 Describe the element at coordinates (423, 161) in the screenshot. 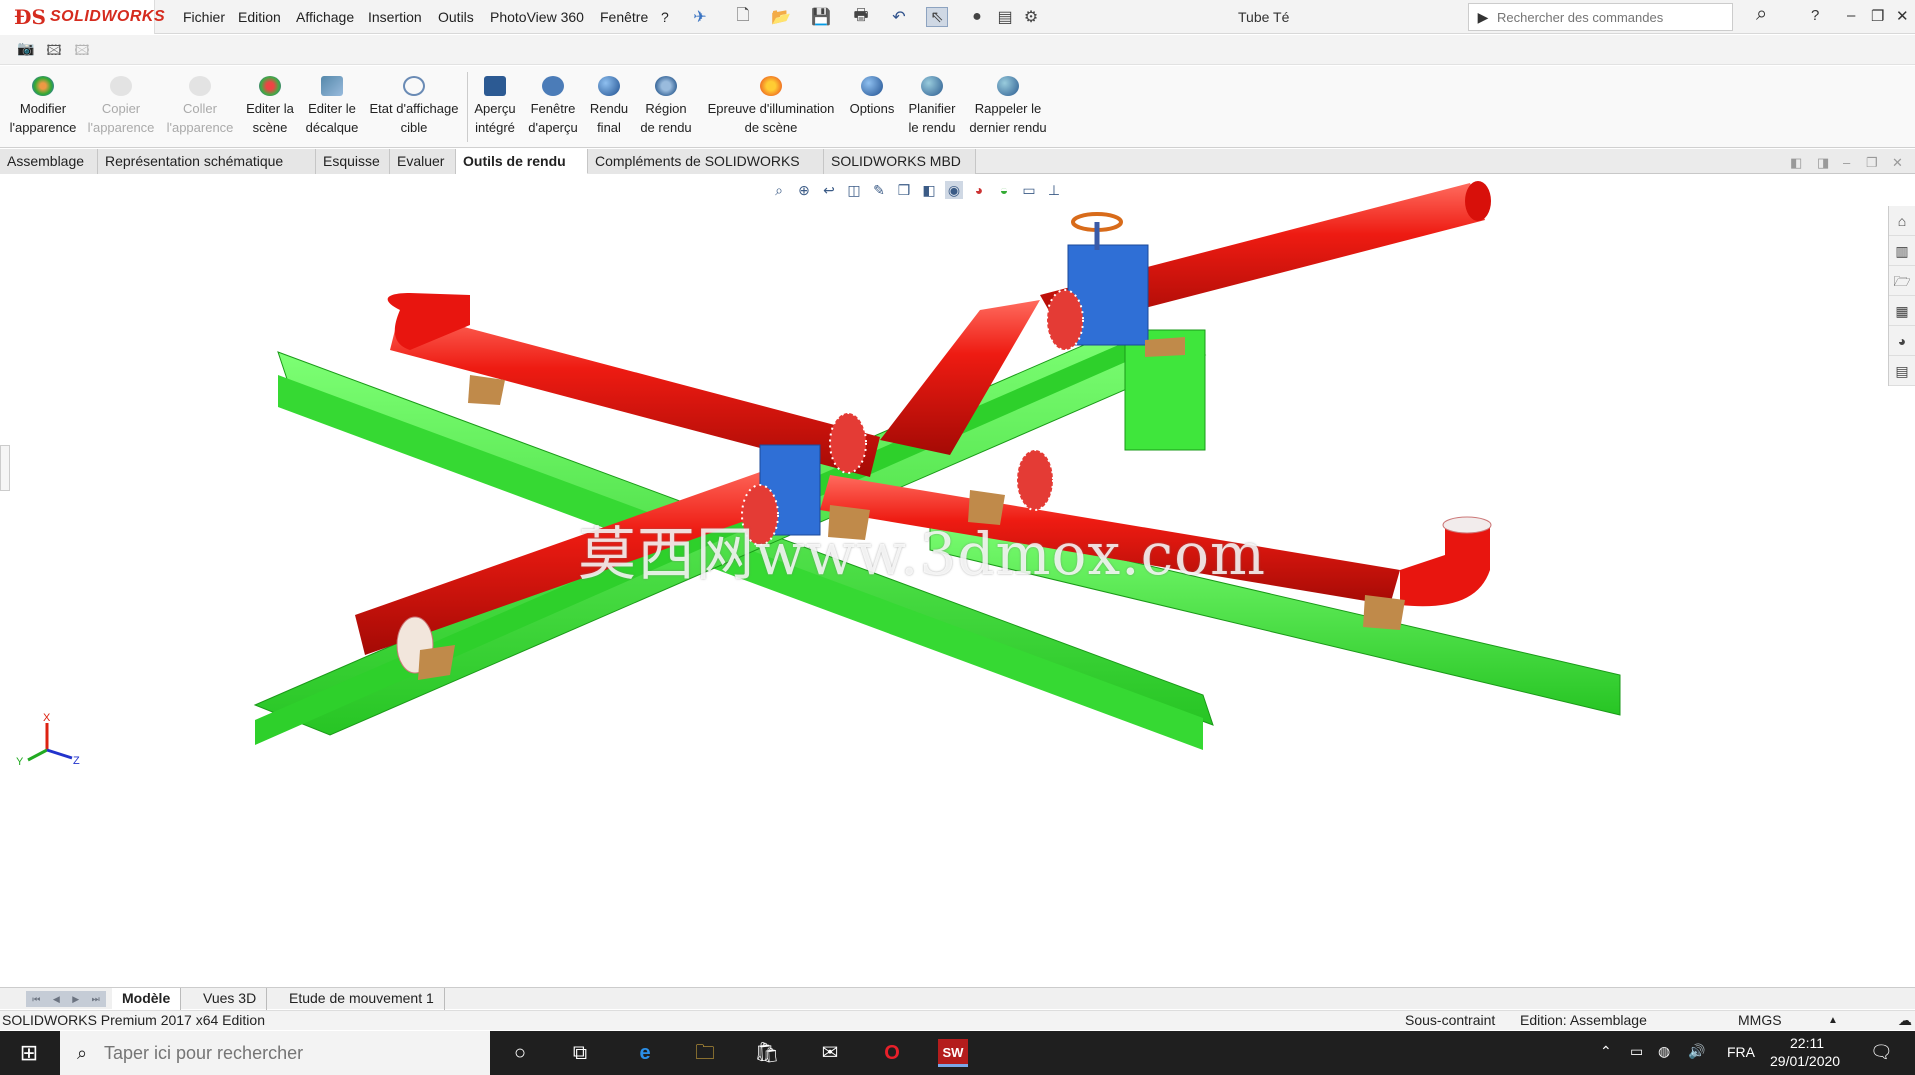

I see `tab-evaluer: Evaluer` at that location.